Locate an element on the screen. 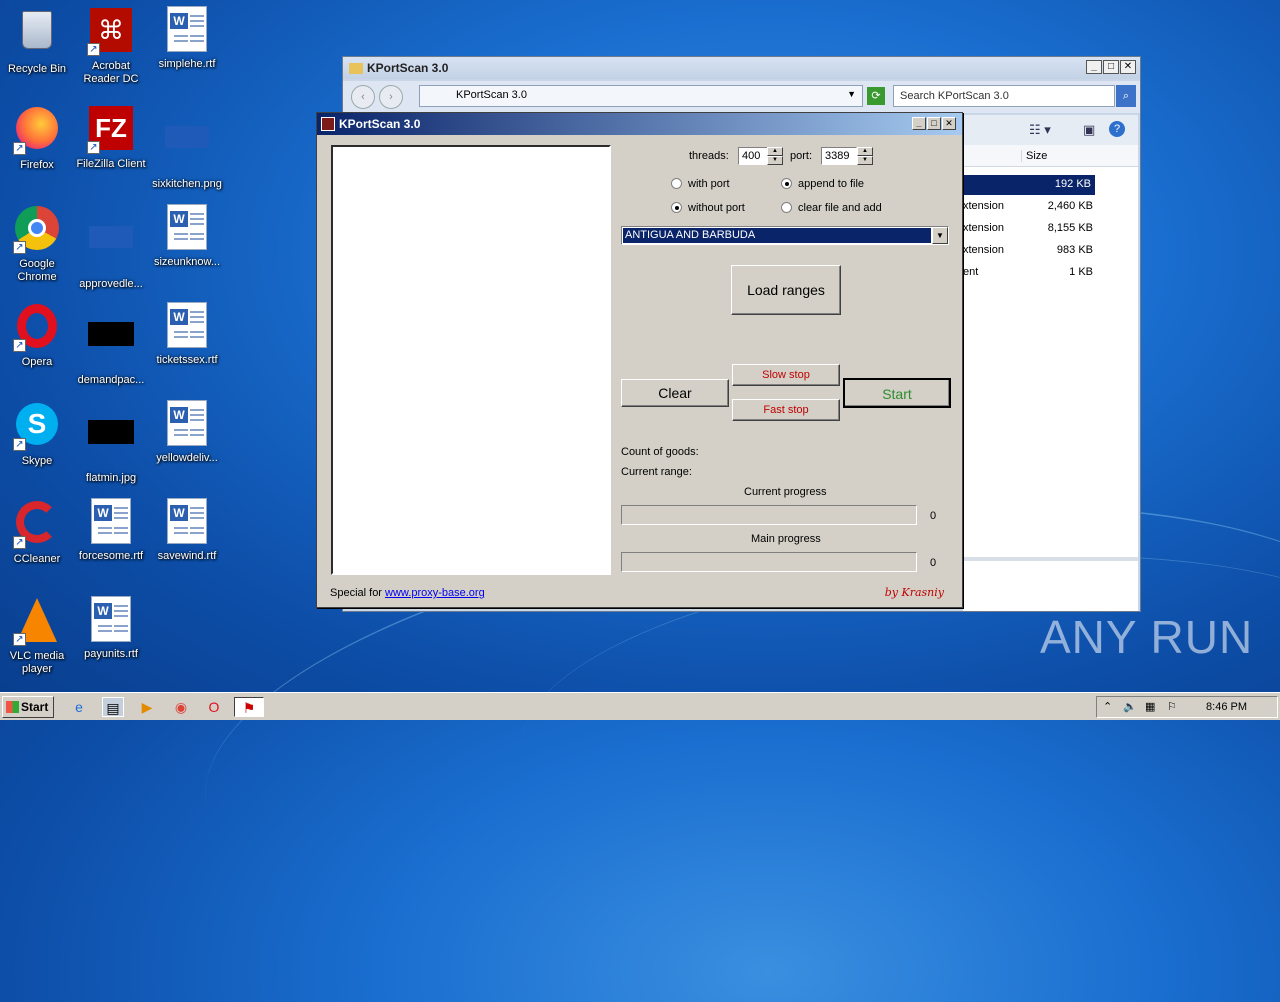 This screenshot has width=1280, height=1002. desktop-icon-ticketssex: W ticketssex.rtf is located at coordinates (187, 334).